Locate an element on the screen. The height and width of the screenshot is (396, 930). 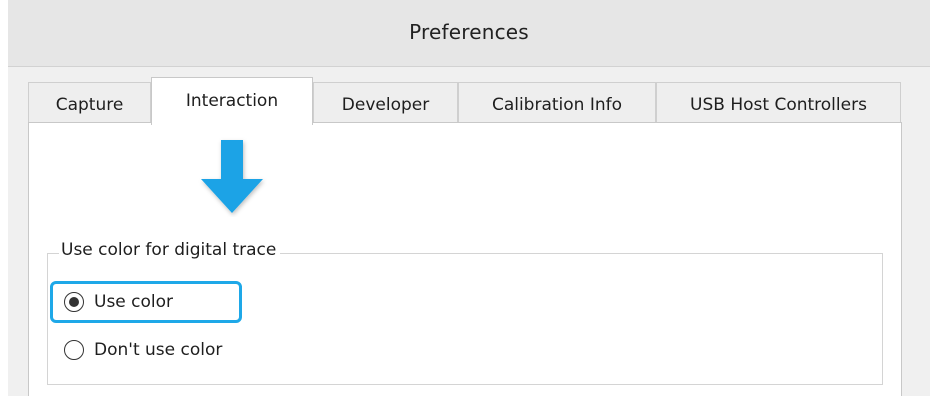
tab-interaction: Interaction is located at coordinates (232, 101).